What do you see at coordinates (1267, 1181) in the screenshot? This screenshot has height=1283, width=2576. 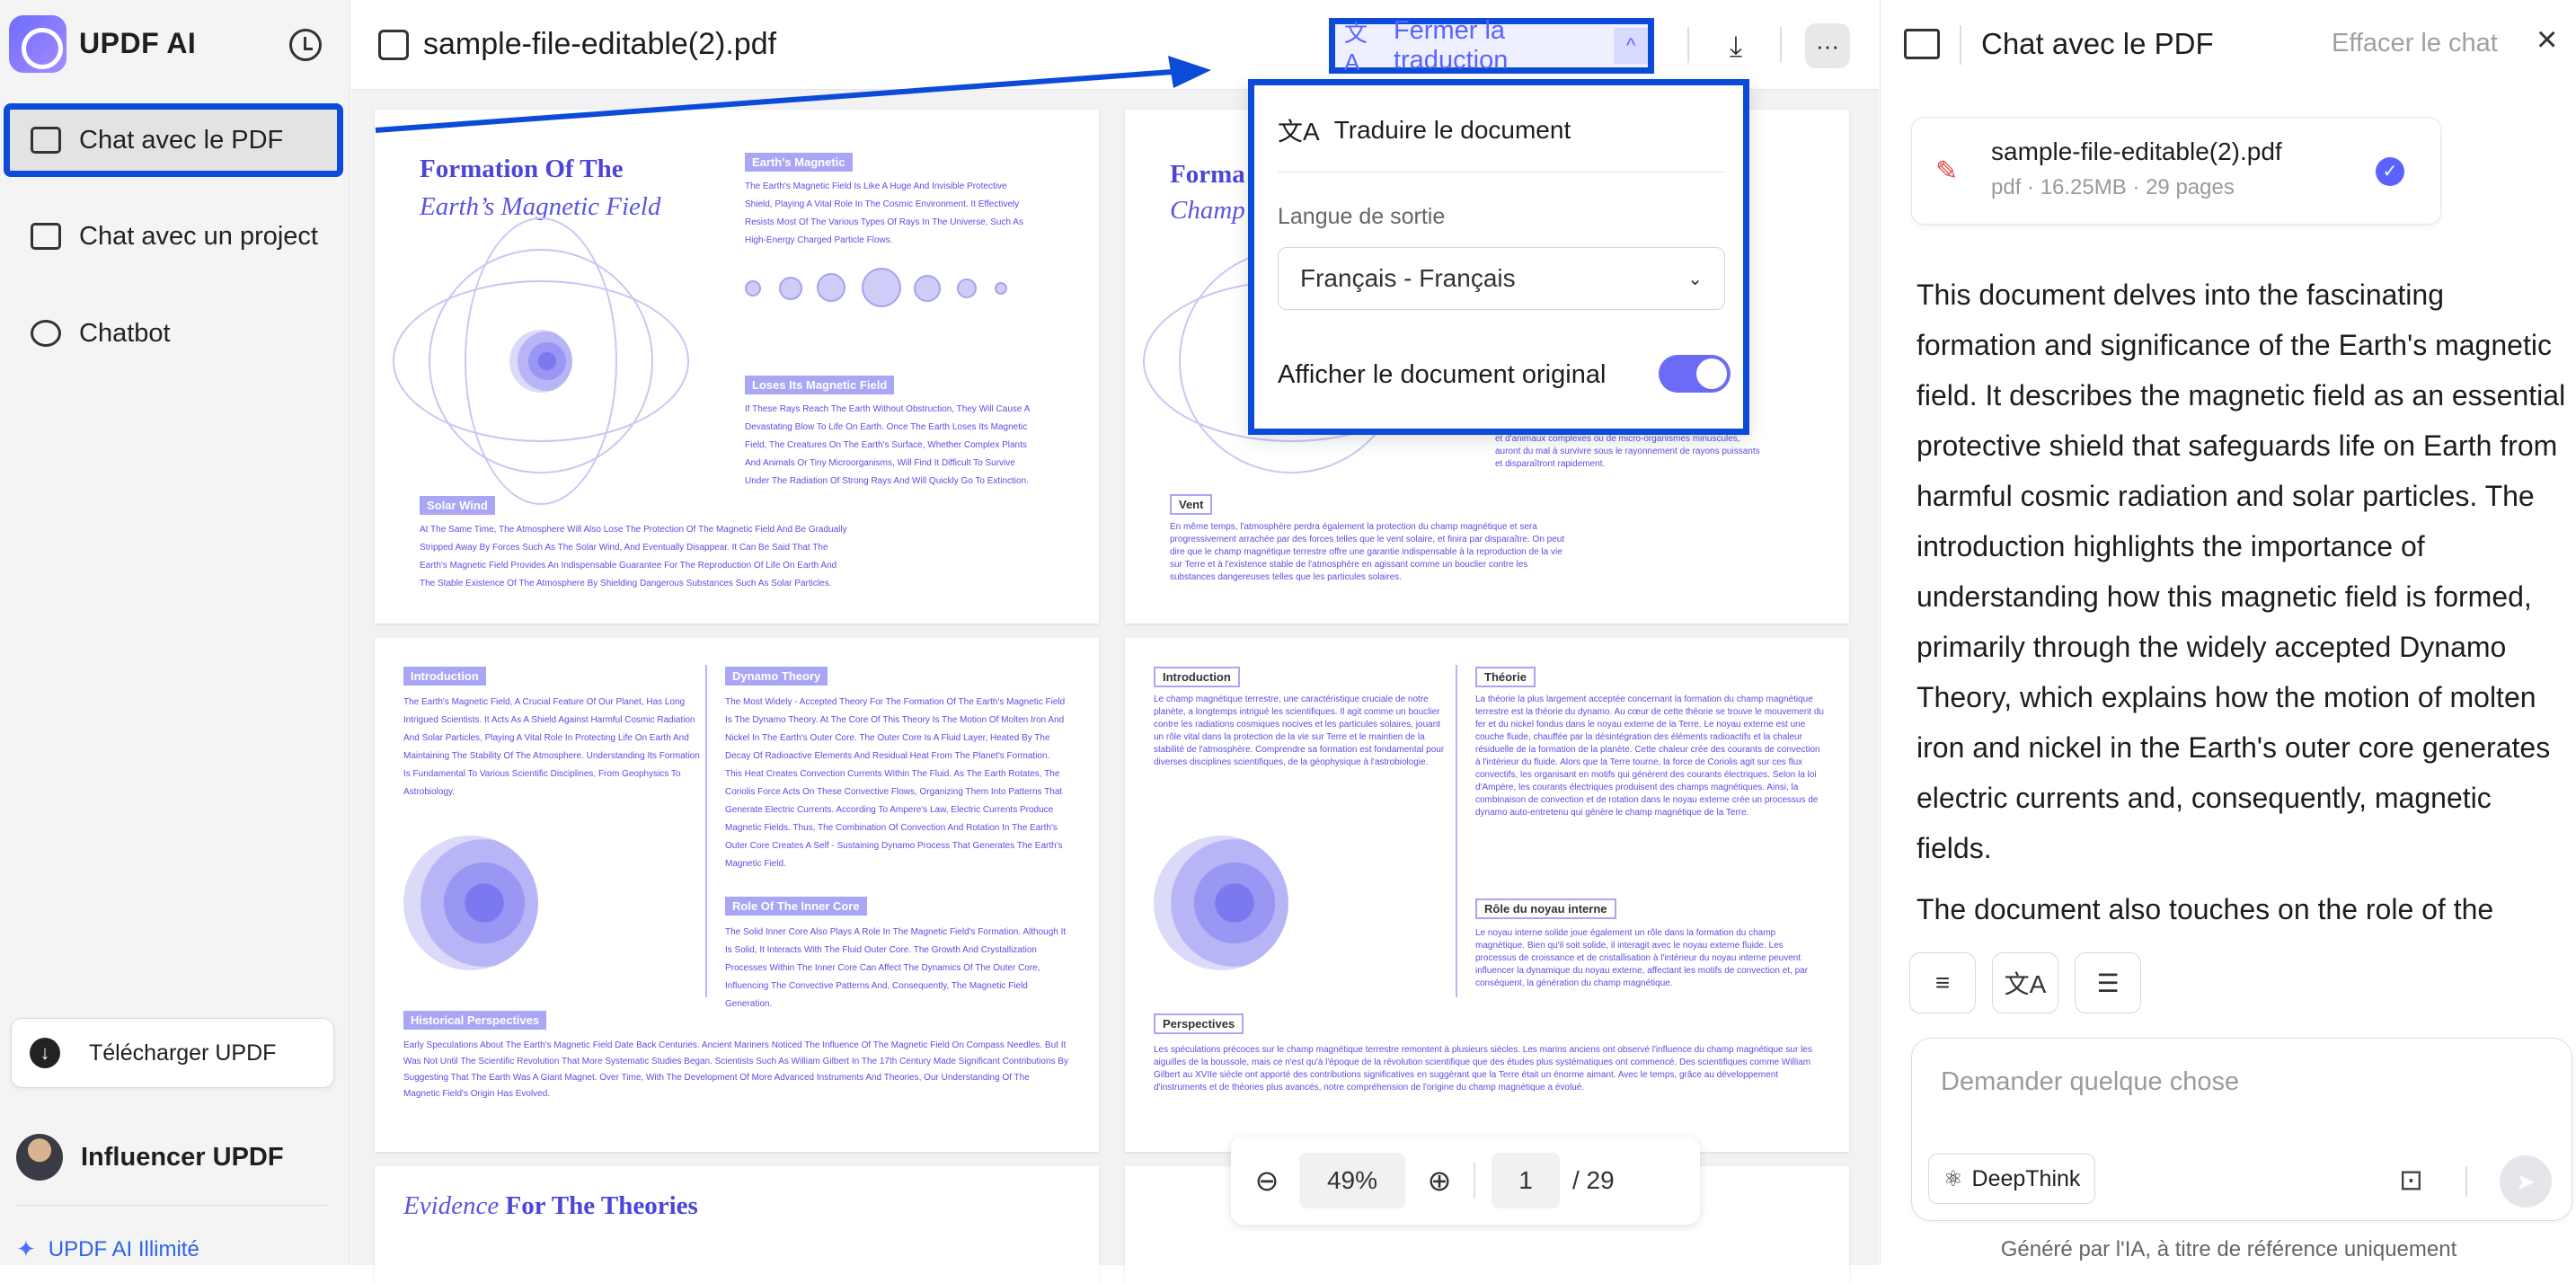 I see `zoom-out-icon: ⊖` at bounding box center [1267, 1181].